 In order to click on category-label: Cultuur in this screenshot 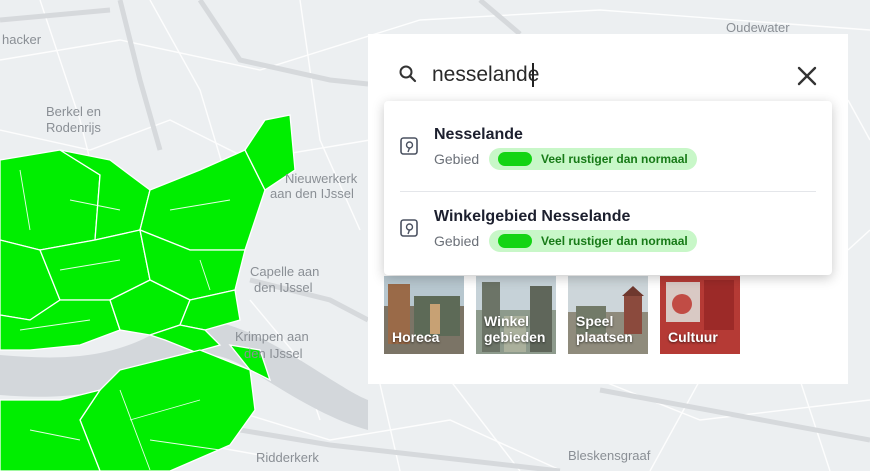, I will do `click(693, 337)`.